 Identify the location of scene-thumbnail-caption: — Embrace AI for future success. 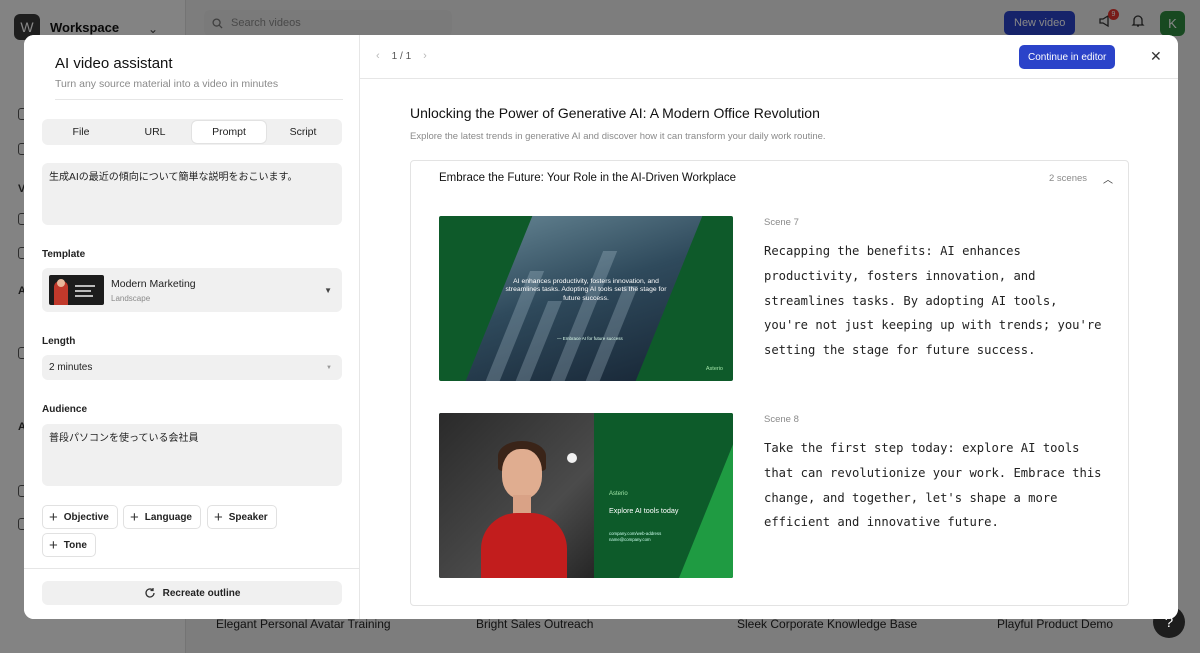
(590, 338).